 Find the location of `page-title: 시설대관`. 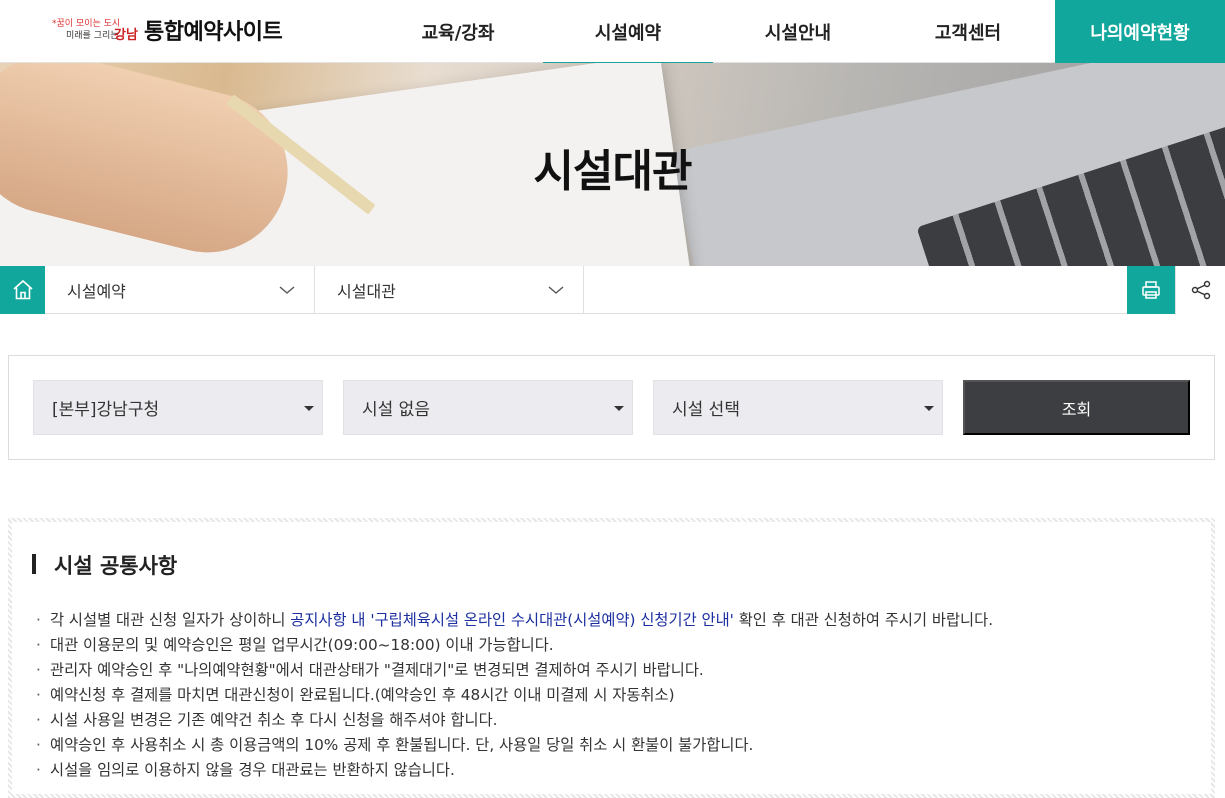

page-title: 시설대관 is located at coordinates (613, 171).